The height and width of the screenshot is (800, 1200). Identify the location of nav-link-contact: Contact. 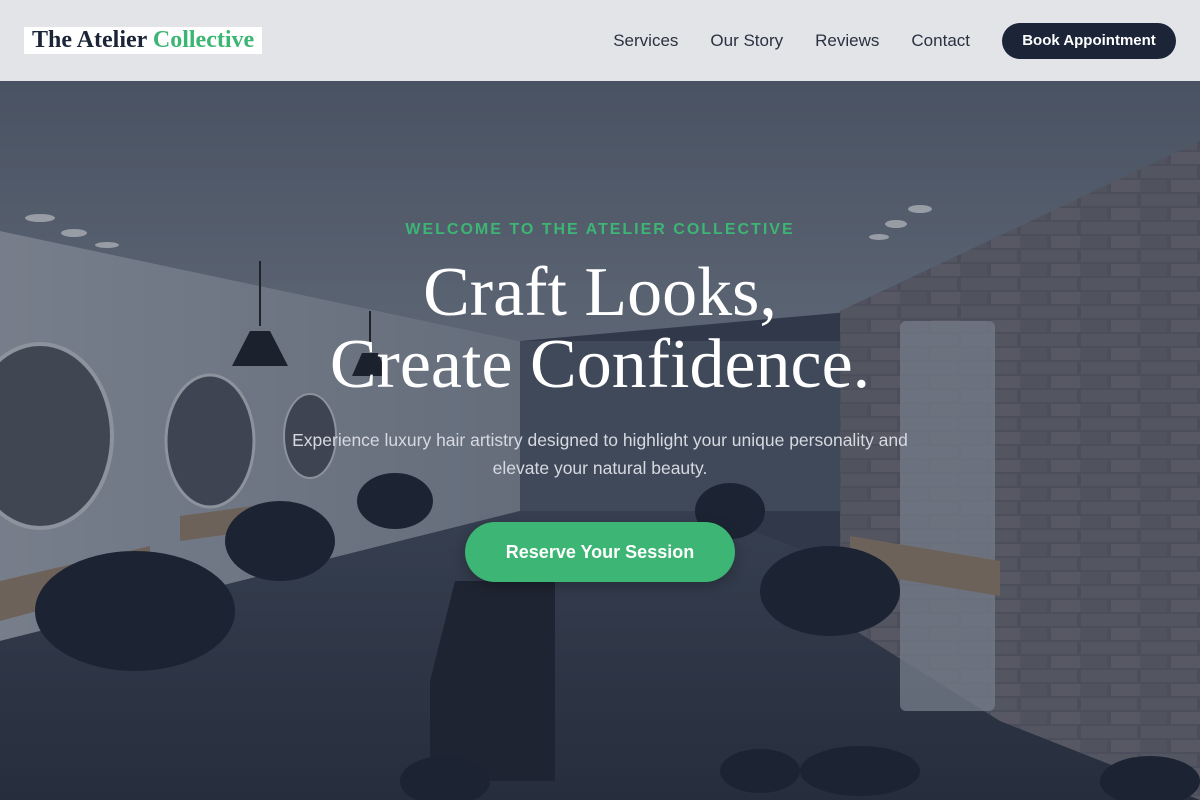
(940, 41).